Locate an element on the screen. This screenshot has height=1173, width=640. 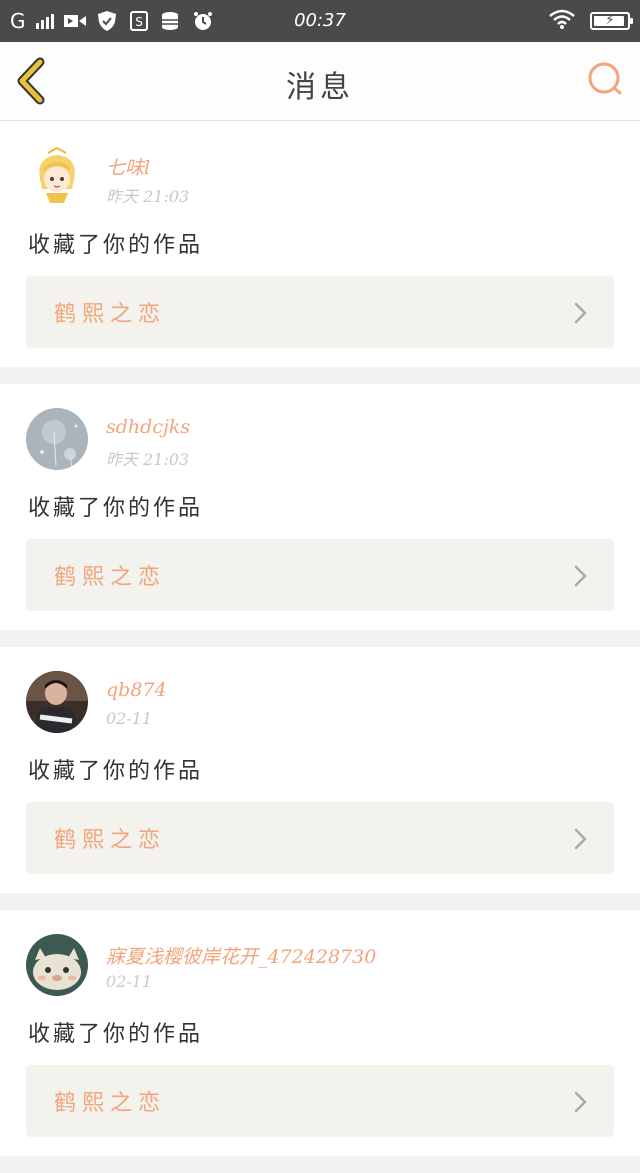
status-bar: G S 00:37 ⚡ is located at coordinates (320, 21).